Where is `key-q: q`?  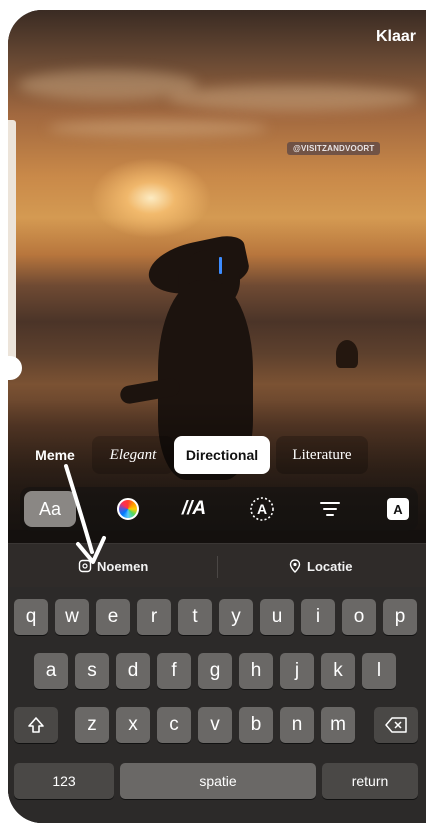 key-q: q is located at coordinates (31, 617).